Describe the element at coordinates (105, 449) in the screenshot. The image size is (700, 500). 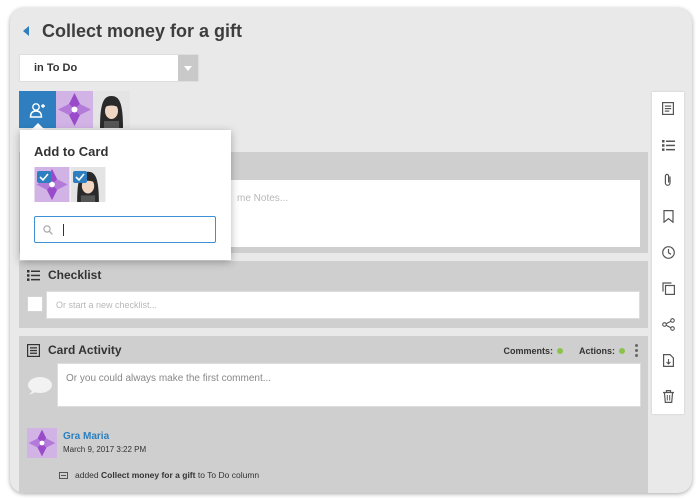
I see `activity-date: March 9, 2017 3:22 PM` at that location.